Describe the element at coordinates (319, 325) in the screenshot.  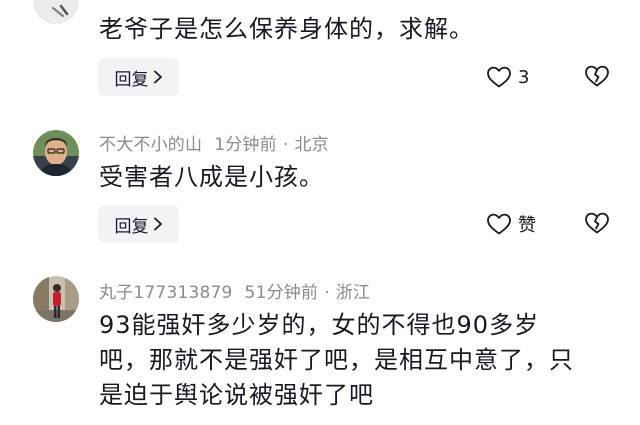
I see `comment-text-line: 93能强奸多少岁的，女的不得也90多岁` at that location.